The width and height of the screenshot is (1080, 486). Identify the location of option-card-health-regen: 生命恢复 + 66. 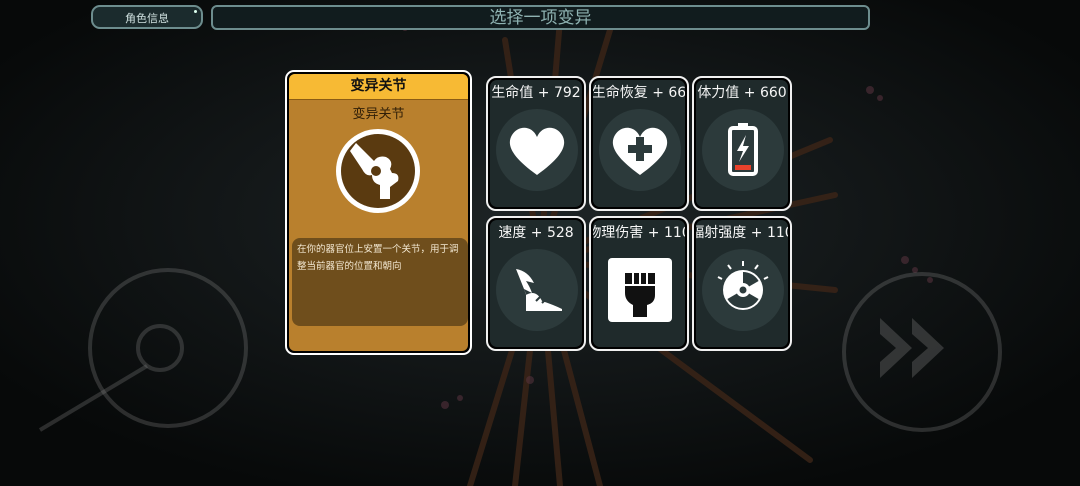
(639, 143).